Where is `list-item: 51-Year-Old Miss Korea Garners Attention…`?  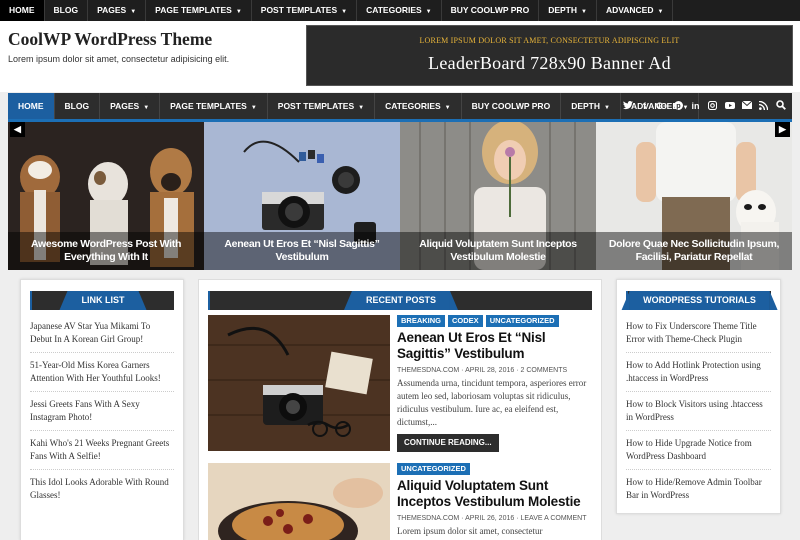
list-item: 51-Year-Old Miss Korea Garners Attention… is located at coordinates (102, 372).